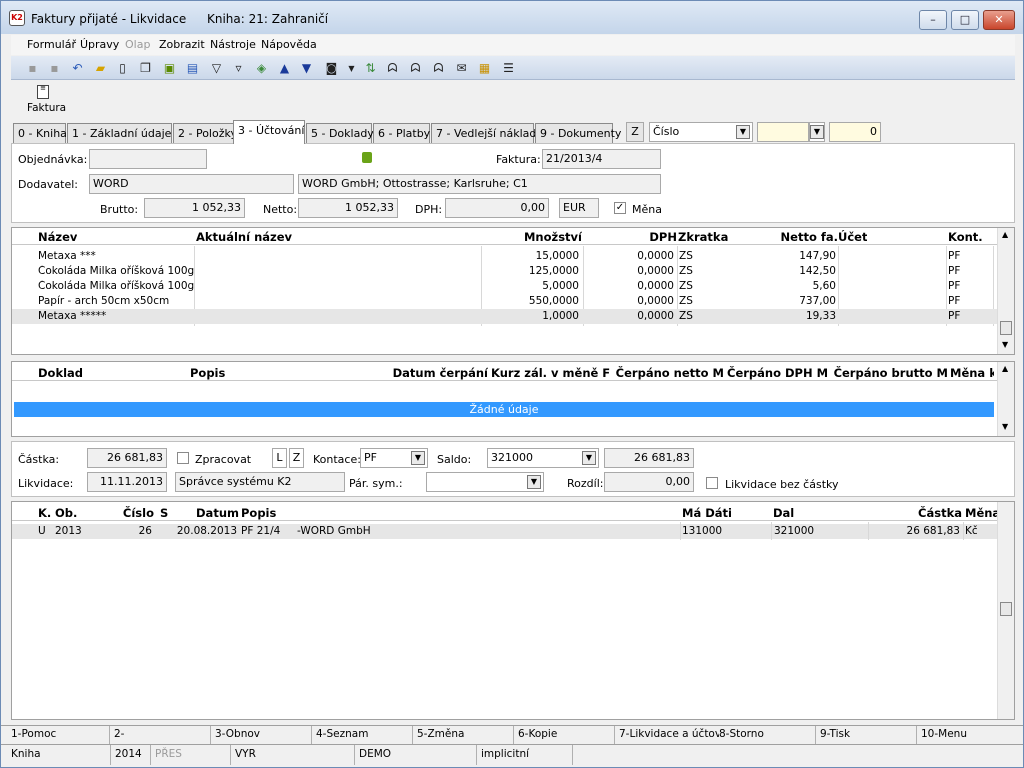  What do you see at coordinates (206, 513) in the screenshot?
I see `col-datum: Datum` at bounding box center [206, 513].